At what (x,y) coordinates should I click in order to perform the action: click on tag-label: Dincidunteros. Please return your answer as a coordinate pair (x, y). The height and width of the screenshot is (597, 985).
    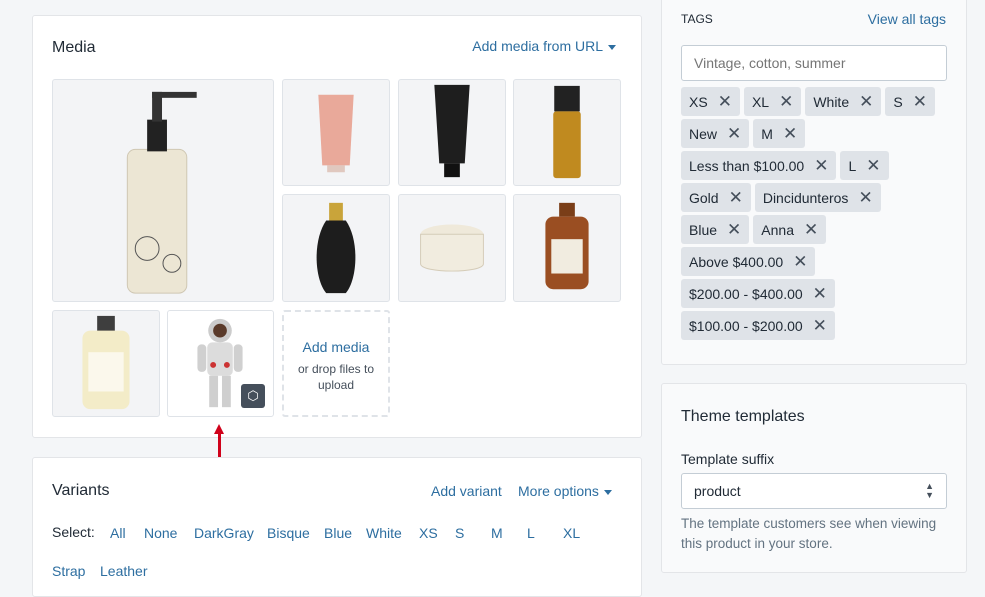
    Looking at the image, I should click on (805, 197).